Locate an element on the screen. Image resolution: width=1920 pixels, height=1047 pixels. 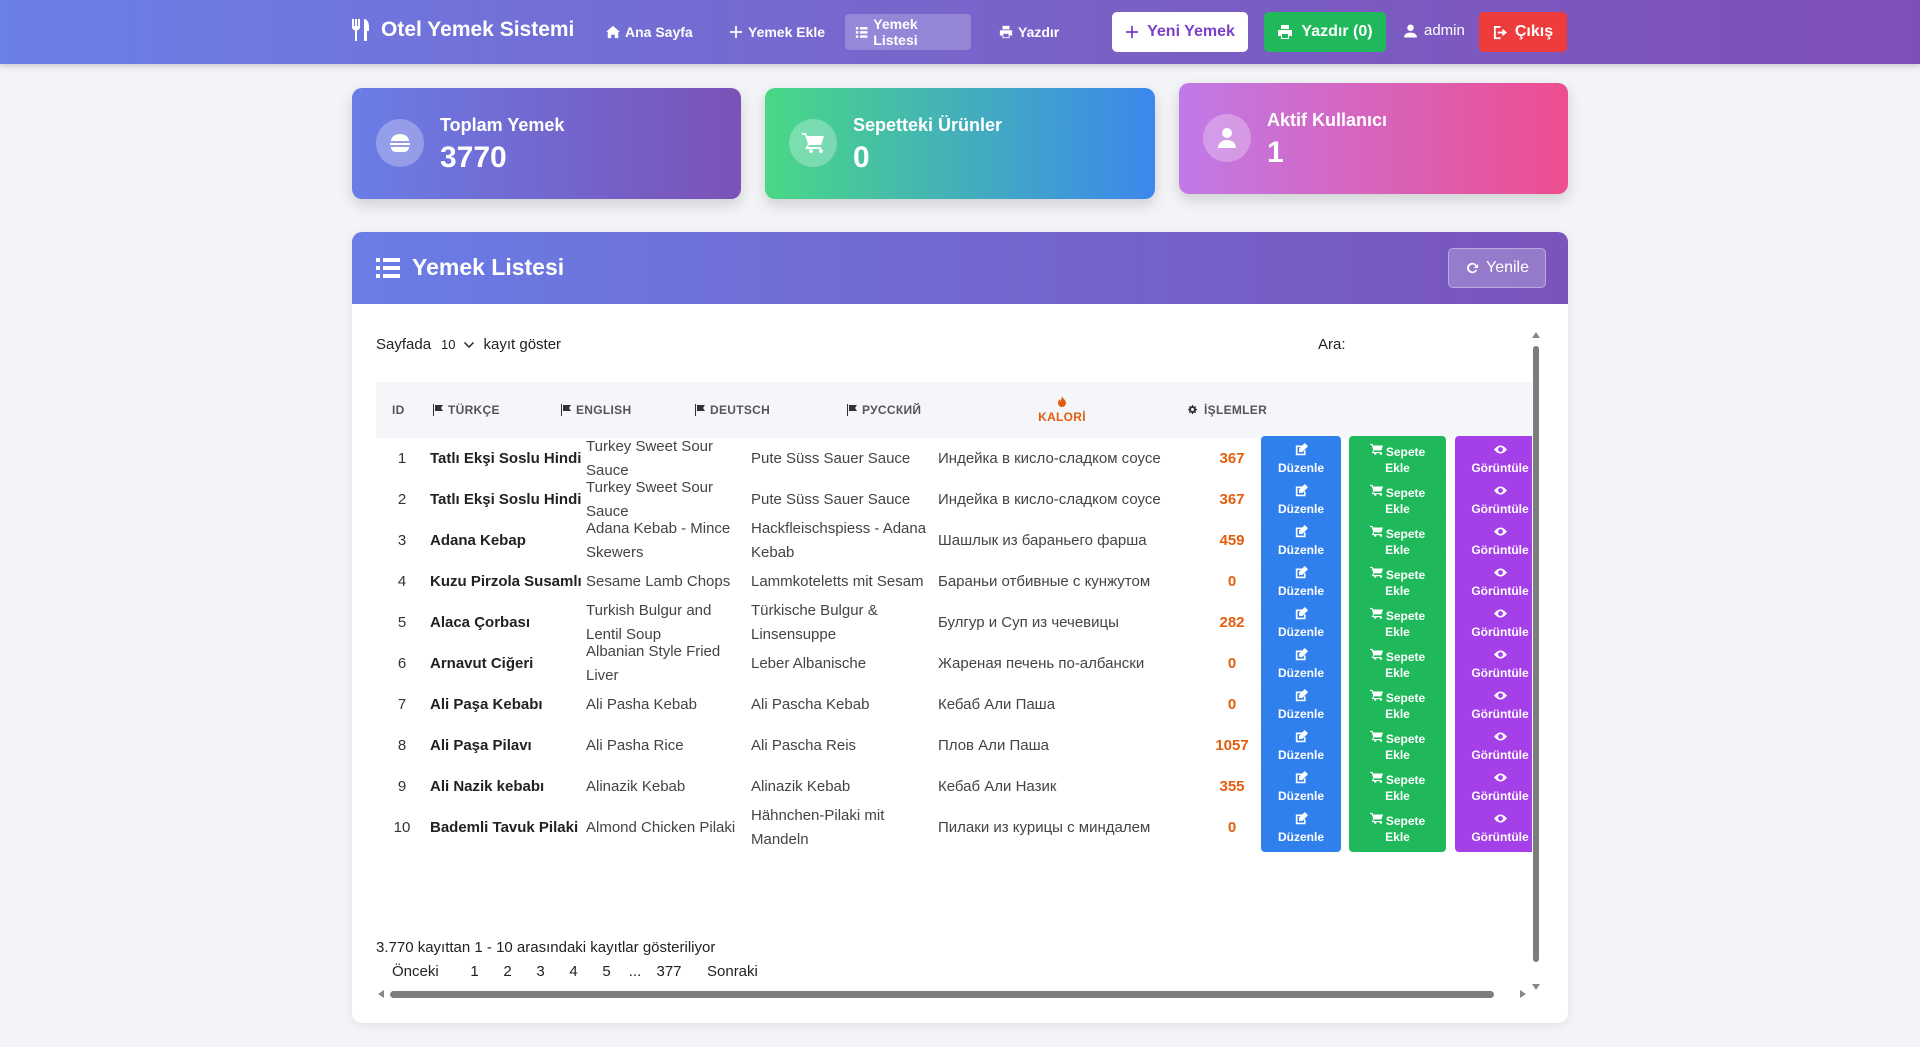
pagination-page: 4 is located at coordinates (573, 971).